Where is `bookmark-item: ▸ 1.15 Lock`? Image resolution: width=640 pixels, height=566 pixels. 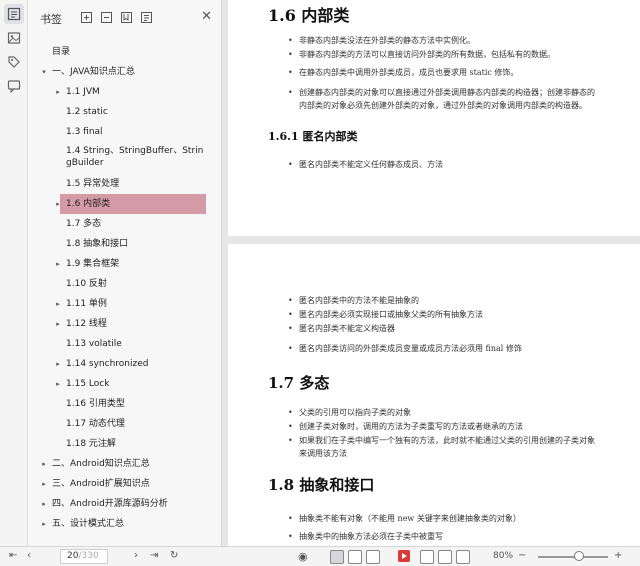 bookmark-item: ▸ 1.15 Lock is located at coordinates (118, 384).